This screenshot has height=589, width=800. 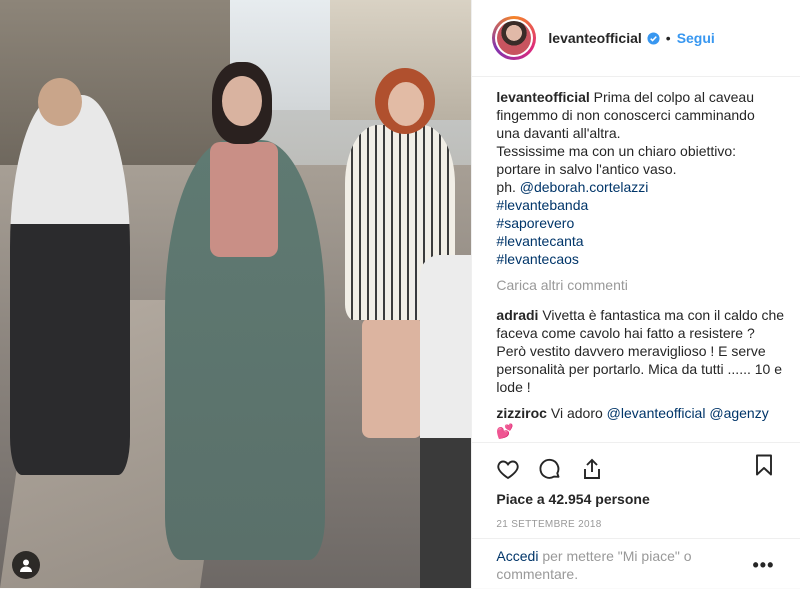 What do you see at coordinates (242, 101) in the screenshot?
I see `main-woman-face` at bounding box center [242, 101].